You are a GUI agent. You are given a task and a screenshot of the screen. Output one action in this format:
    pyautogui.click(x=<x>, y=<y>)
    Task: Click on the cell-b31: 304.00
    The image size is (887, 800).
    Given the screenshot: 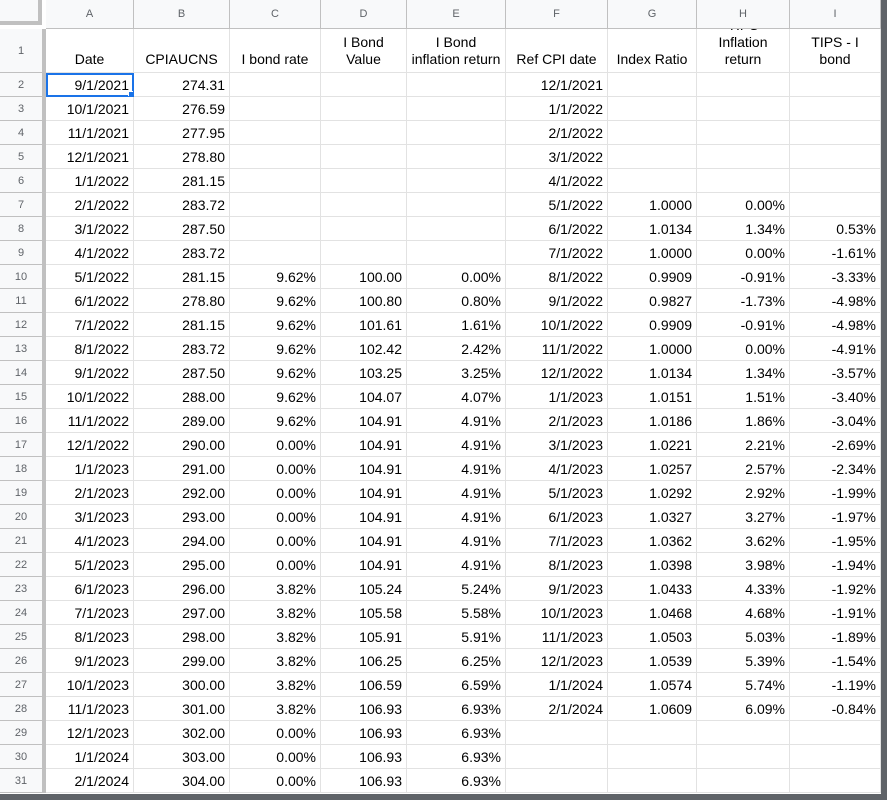 What is the action you would take?
    pyautogui.click(x=182, y=781)
    